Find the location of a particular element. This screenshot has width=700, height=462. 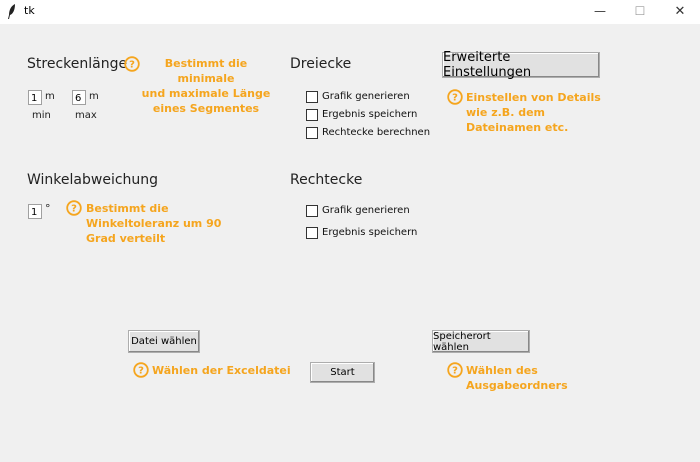

dreiecke-ergebnis-checkbox is located at coordinates (312, 115).